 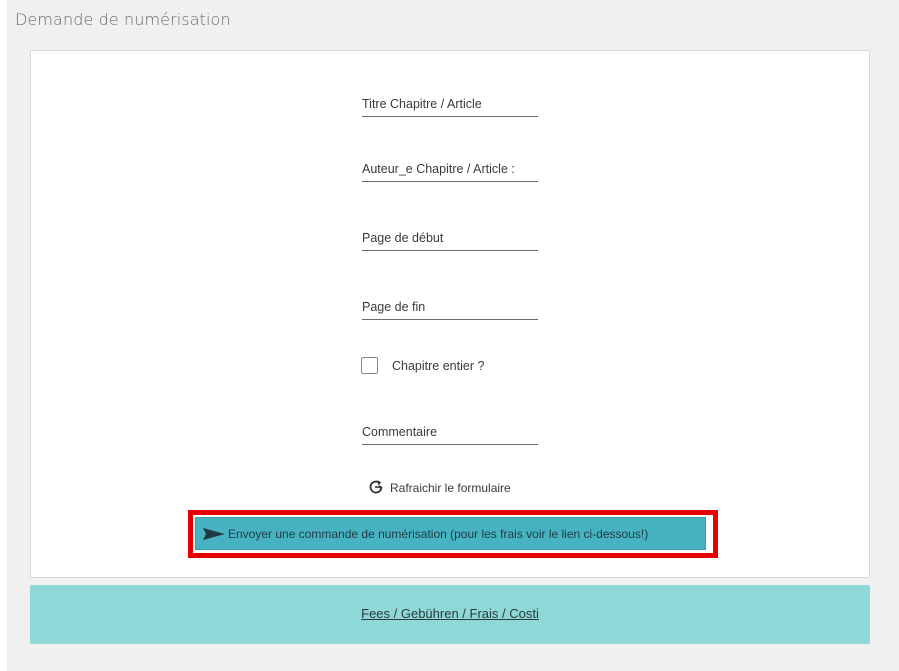 What do you see at coordinates (422, 104) in the screenshot?
I see `chapter-title-label: Titre Chapitre / Article` at bounding box center [422, 104].